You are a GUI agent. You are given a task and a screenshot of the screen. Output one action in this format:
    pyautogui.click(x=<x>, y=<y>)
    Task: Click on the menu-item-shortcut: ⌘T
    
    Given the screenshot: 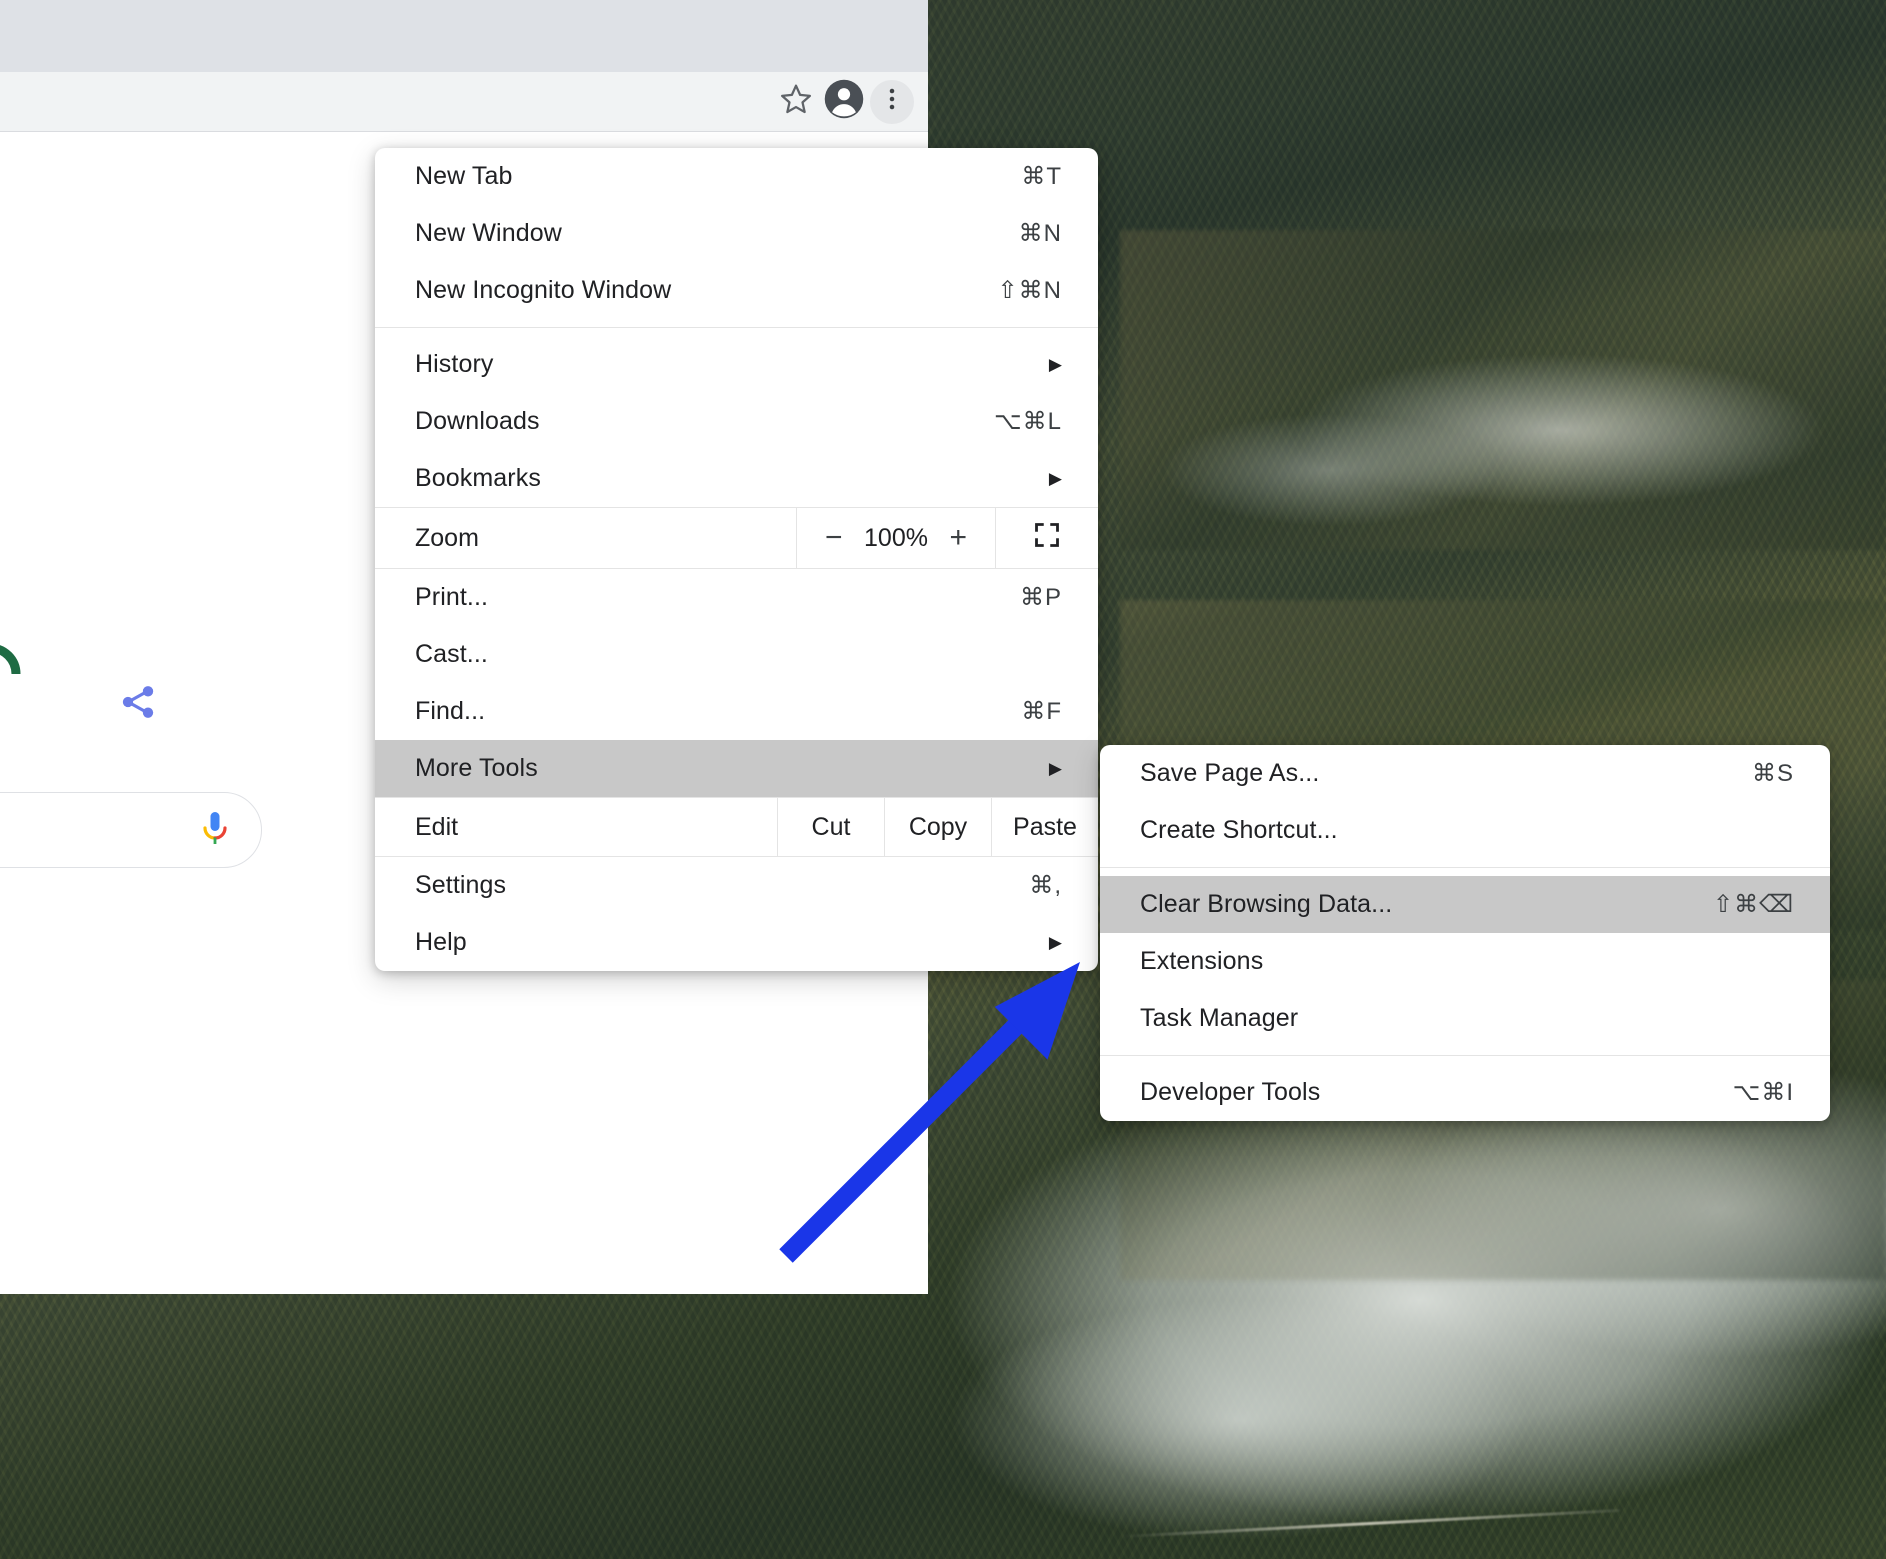 What is the action you would take?
    pyautogui.click(x=1041, y=176)
    